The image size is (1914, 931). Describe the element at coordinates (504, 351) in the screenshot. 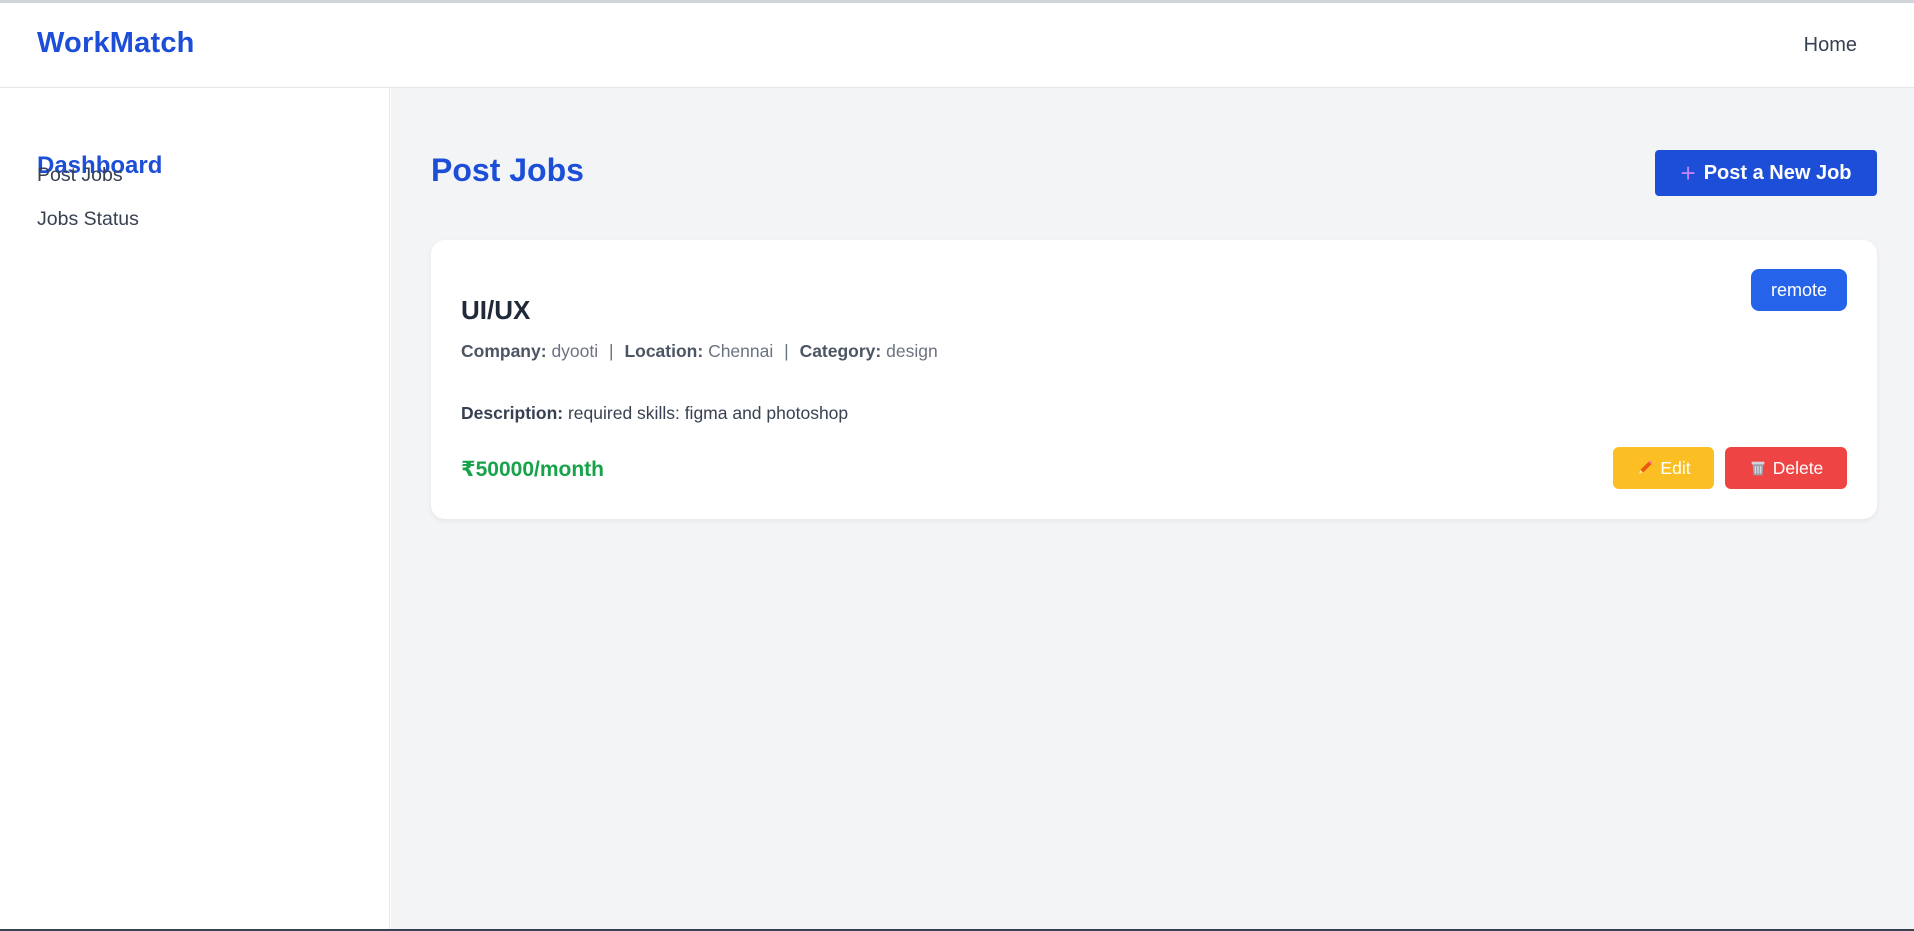

I see `company-label: Company:` at that location.